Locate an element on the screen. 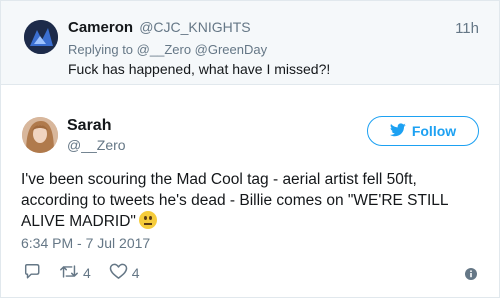 The height and width of the screenshot is (298, 500). reply-icon is located at coordinates (32, 273).